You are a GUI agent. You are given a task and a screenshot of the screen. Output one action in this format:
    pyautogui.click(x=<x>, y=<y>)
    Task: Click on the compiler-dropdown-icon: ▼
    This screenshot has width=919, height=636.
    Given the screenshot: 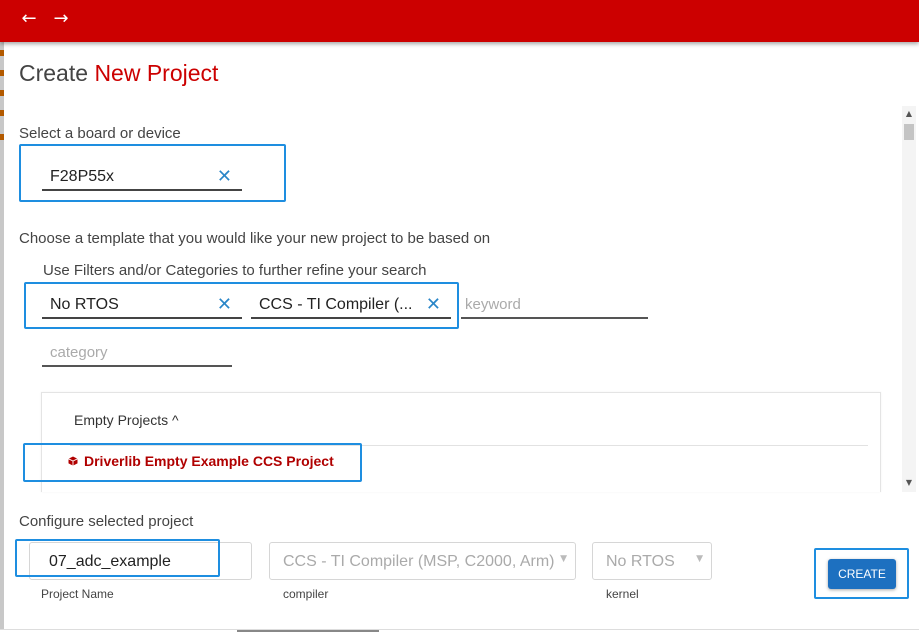 What is the action you would take?
    pyautogui.click(x=563, y=559)
    